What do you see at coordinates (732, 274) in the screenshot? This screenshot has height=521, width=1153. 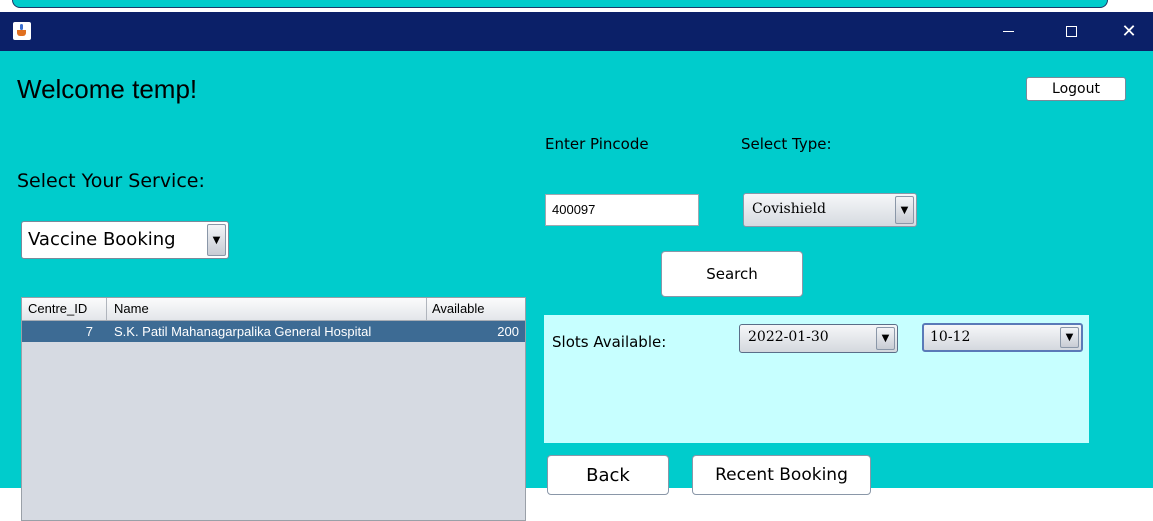 I see `search-button: Search` at bounding box center [732, 274].